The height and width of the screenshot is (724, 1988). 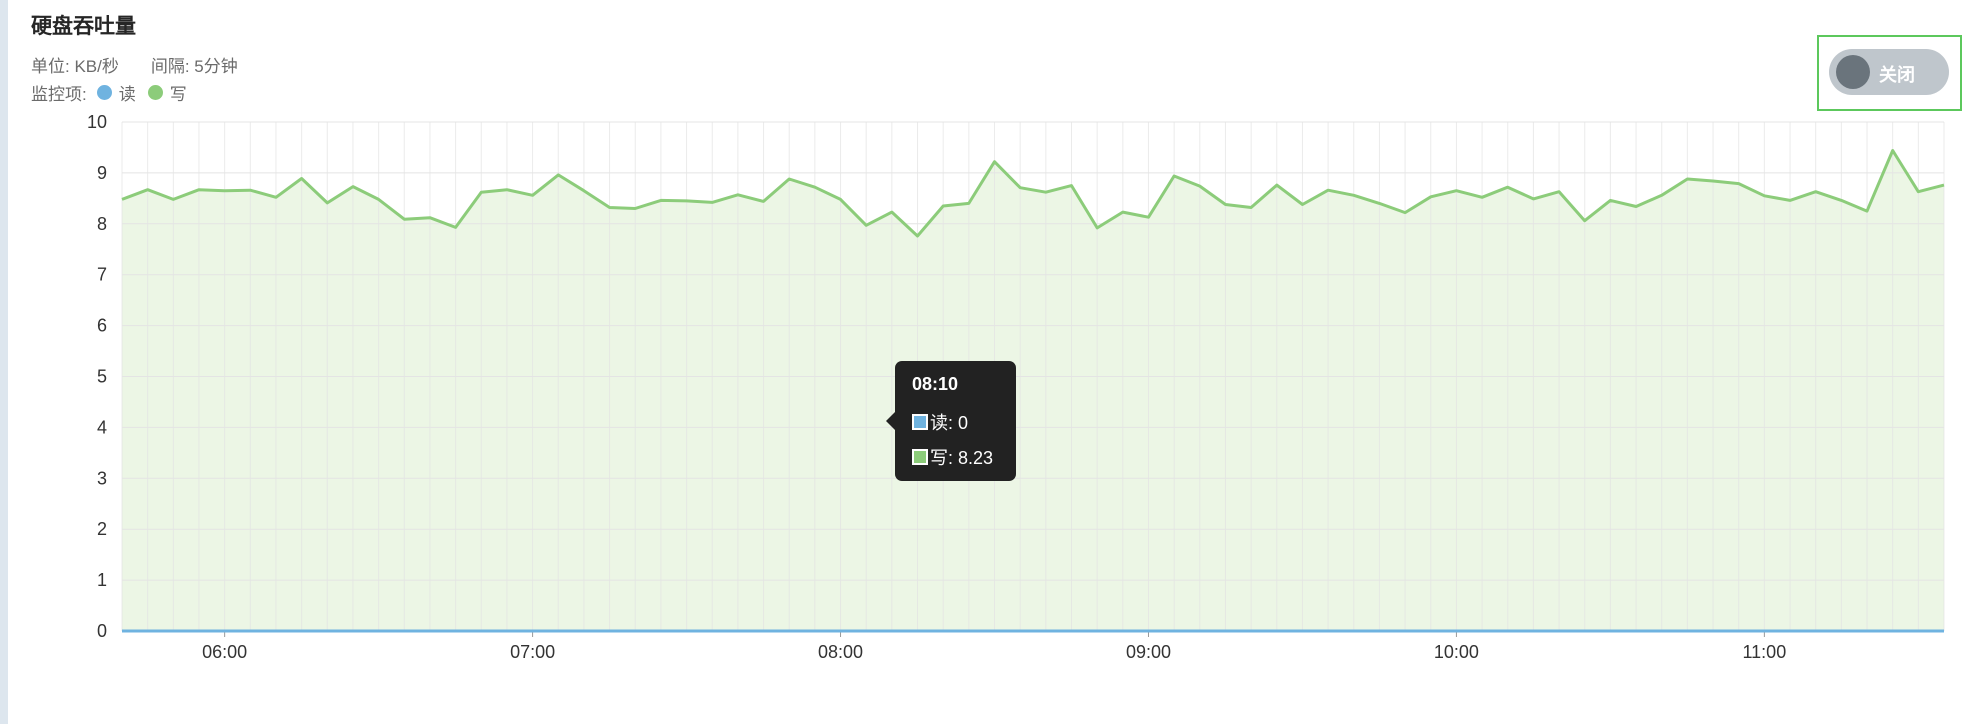 What do you see at coordinates (920, 457) in the screenshot?
I see `tooltip-swatch-write` at bounding box center [920, 457].